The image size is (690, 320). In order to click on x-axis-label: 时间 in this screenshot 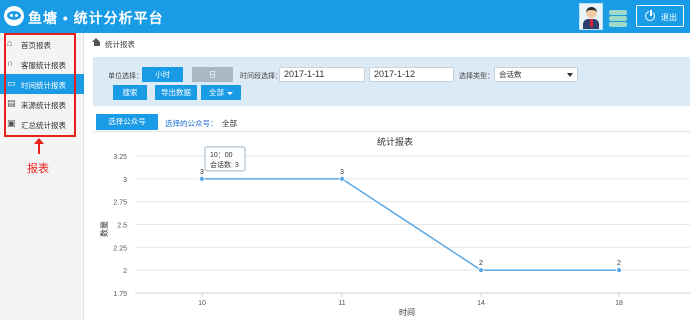, I will do `click(407, 312)`.